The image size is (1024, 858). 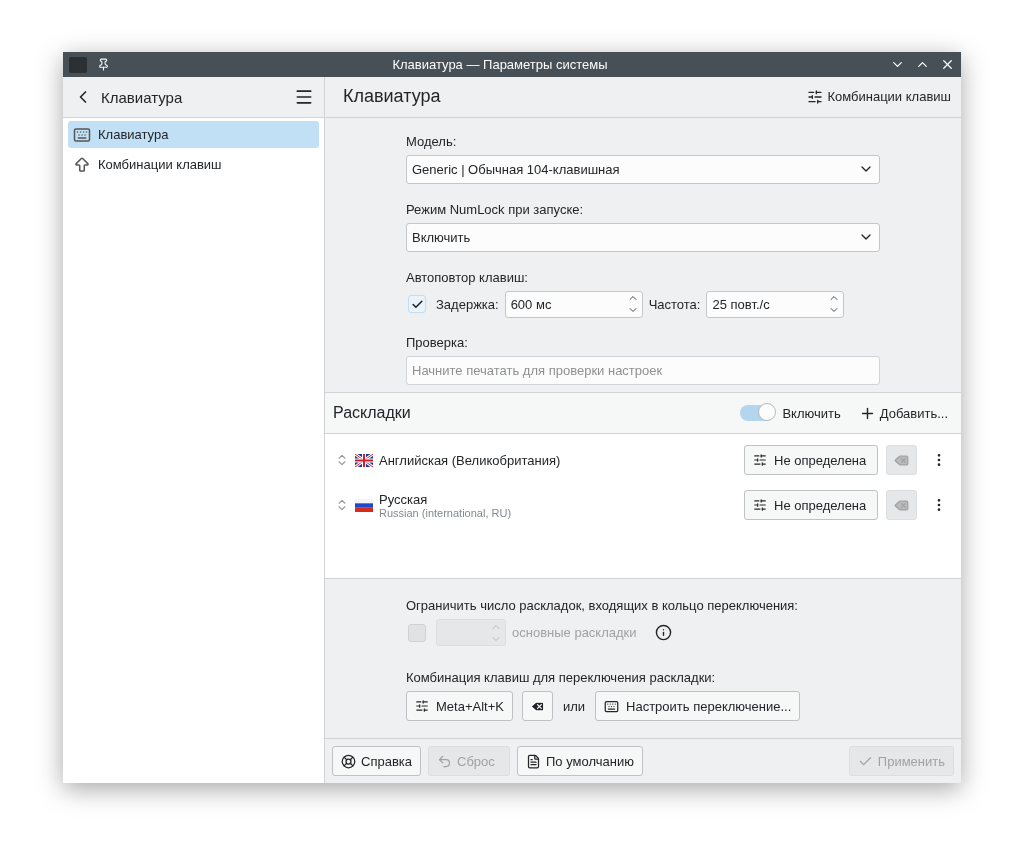 What do you see at coordinates (643, 237) in the screenshot?
I see `numlock-dropdown: Включить` at bounding box center [643, 237].